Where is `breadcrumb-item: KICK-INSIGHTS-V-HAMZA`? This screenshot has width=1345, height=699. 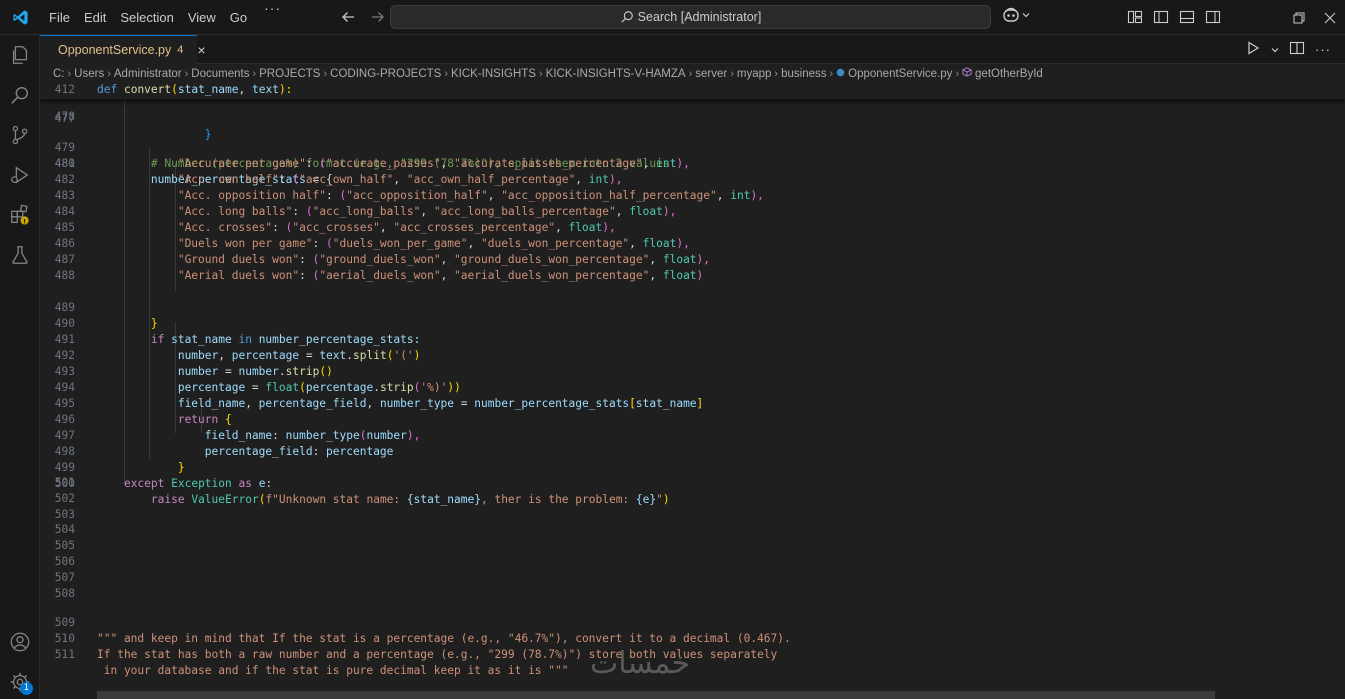
breadcrumb-item: KICK-INSIGHTS-V-HAMZA is located at coordinates (616, 74).